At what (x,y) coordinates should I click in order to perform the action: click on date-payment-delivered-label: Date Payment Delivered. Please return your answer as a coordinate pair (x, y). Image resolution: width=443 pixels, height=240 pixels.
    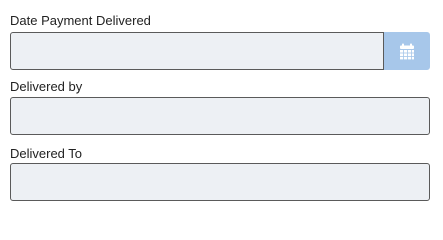
    Looking at the image, I should click on (80, 20).